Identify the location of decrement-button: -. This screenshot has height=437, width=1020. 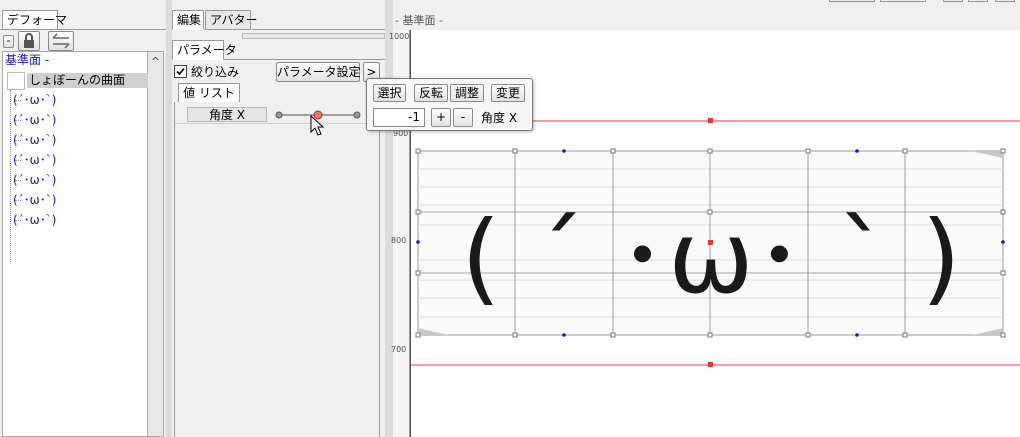
(463, 117).